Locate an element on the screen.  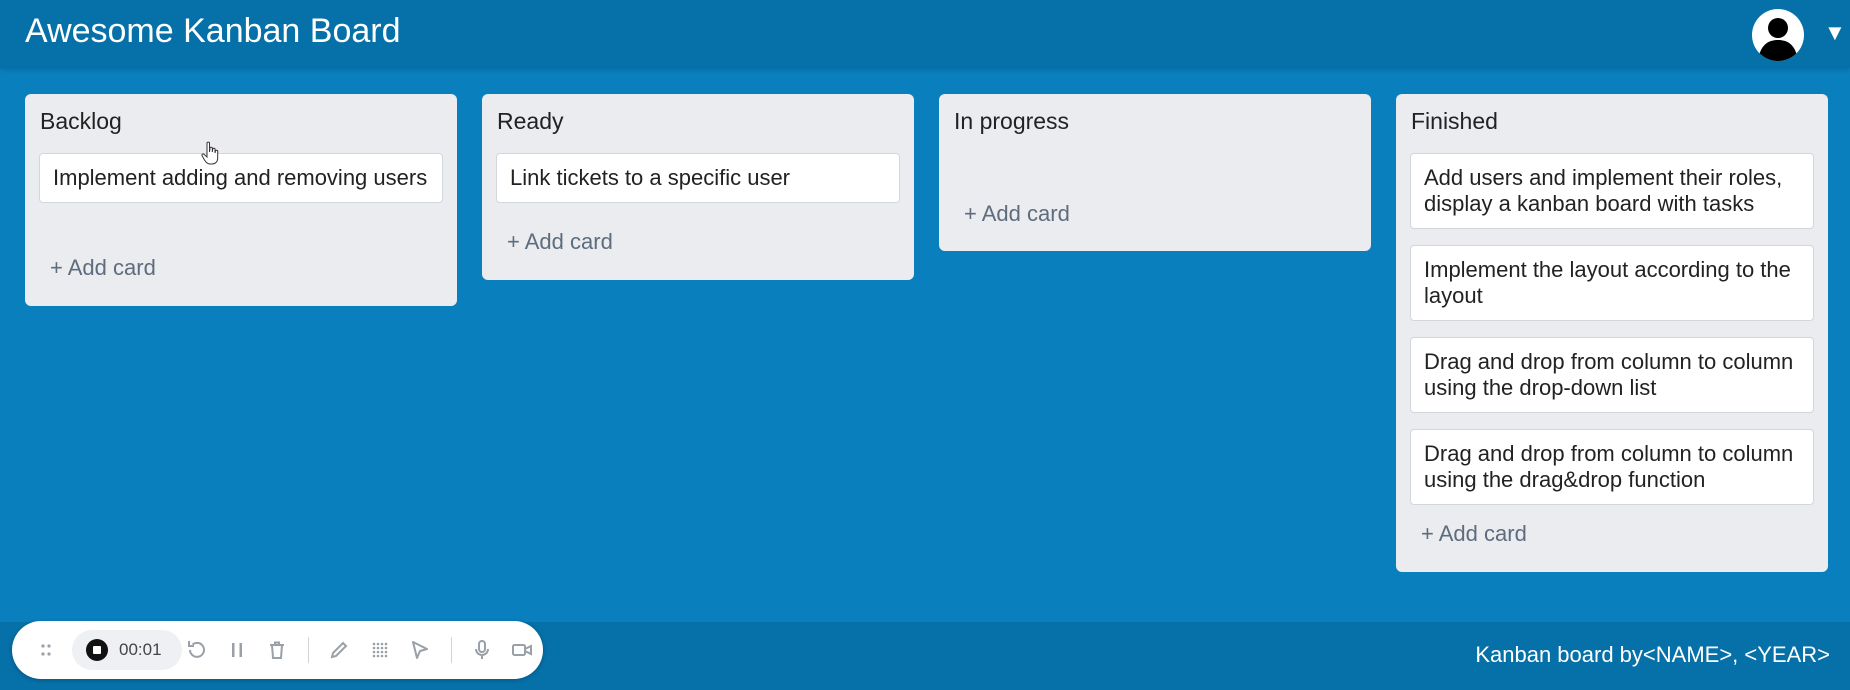
user-icon is located at coordinates (1778, 39).